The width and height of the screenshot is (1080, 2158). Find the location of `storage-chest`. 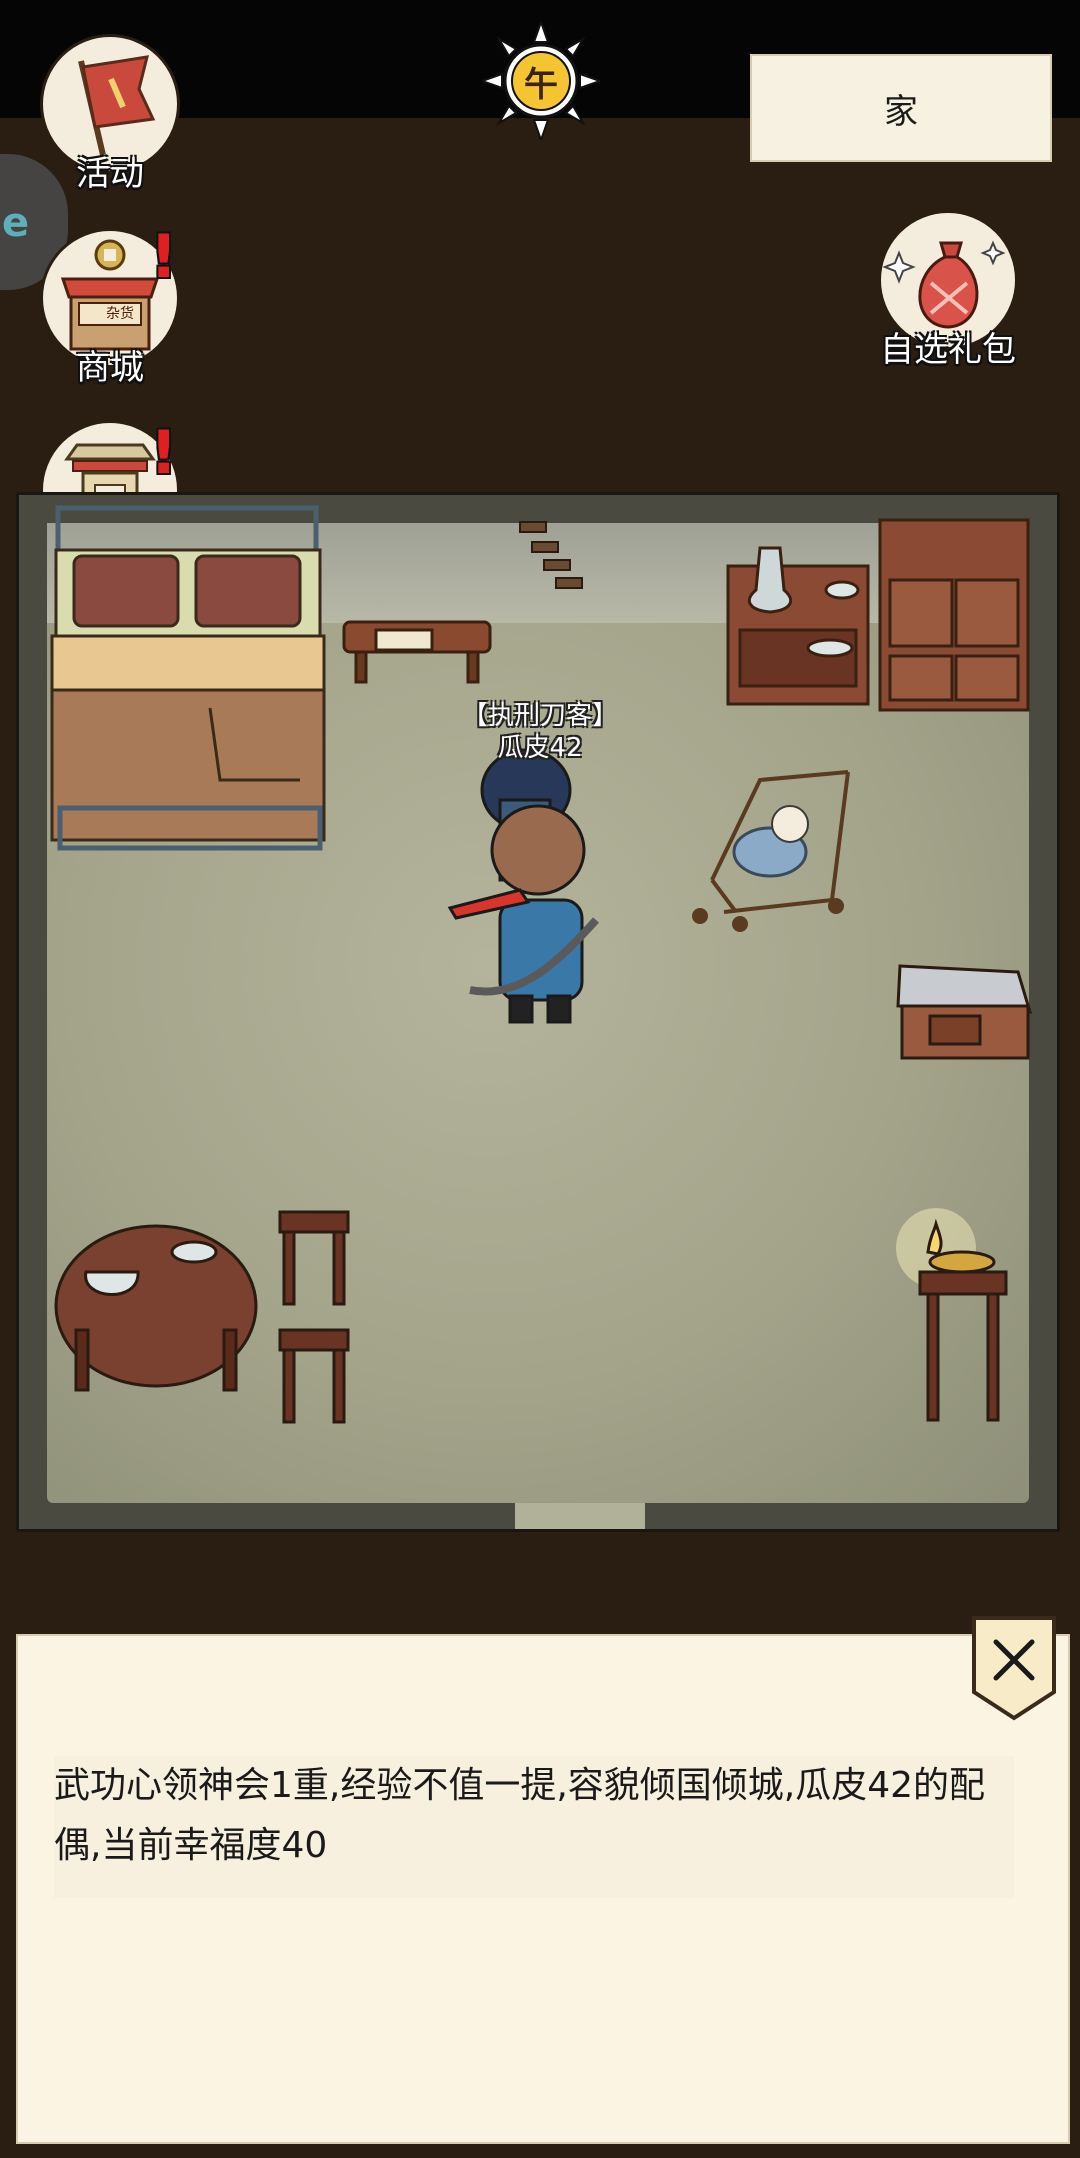

storage-chest is located at coordinates (964, 1012).